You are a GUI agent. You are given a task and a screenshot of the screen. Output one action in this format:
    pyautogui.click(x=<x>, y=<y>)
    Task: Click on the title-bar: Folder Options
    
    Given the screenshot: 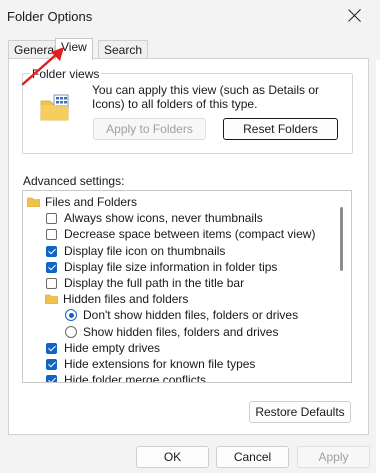 What is the action you would take?
    pyautogui.click(x=190, y=16)
    